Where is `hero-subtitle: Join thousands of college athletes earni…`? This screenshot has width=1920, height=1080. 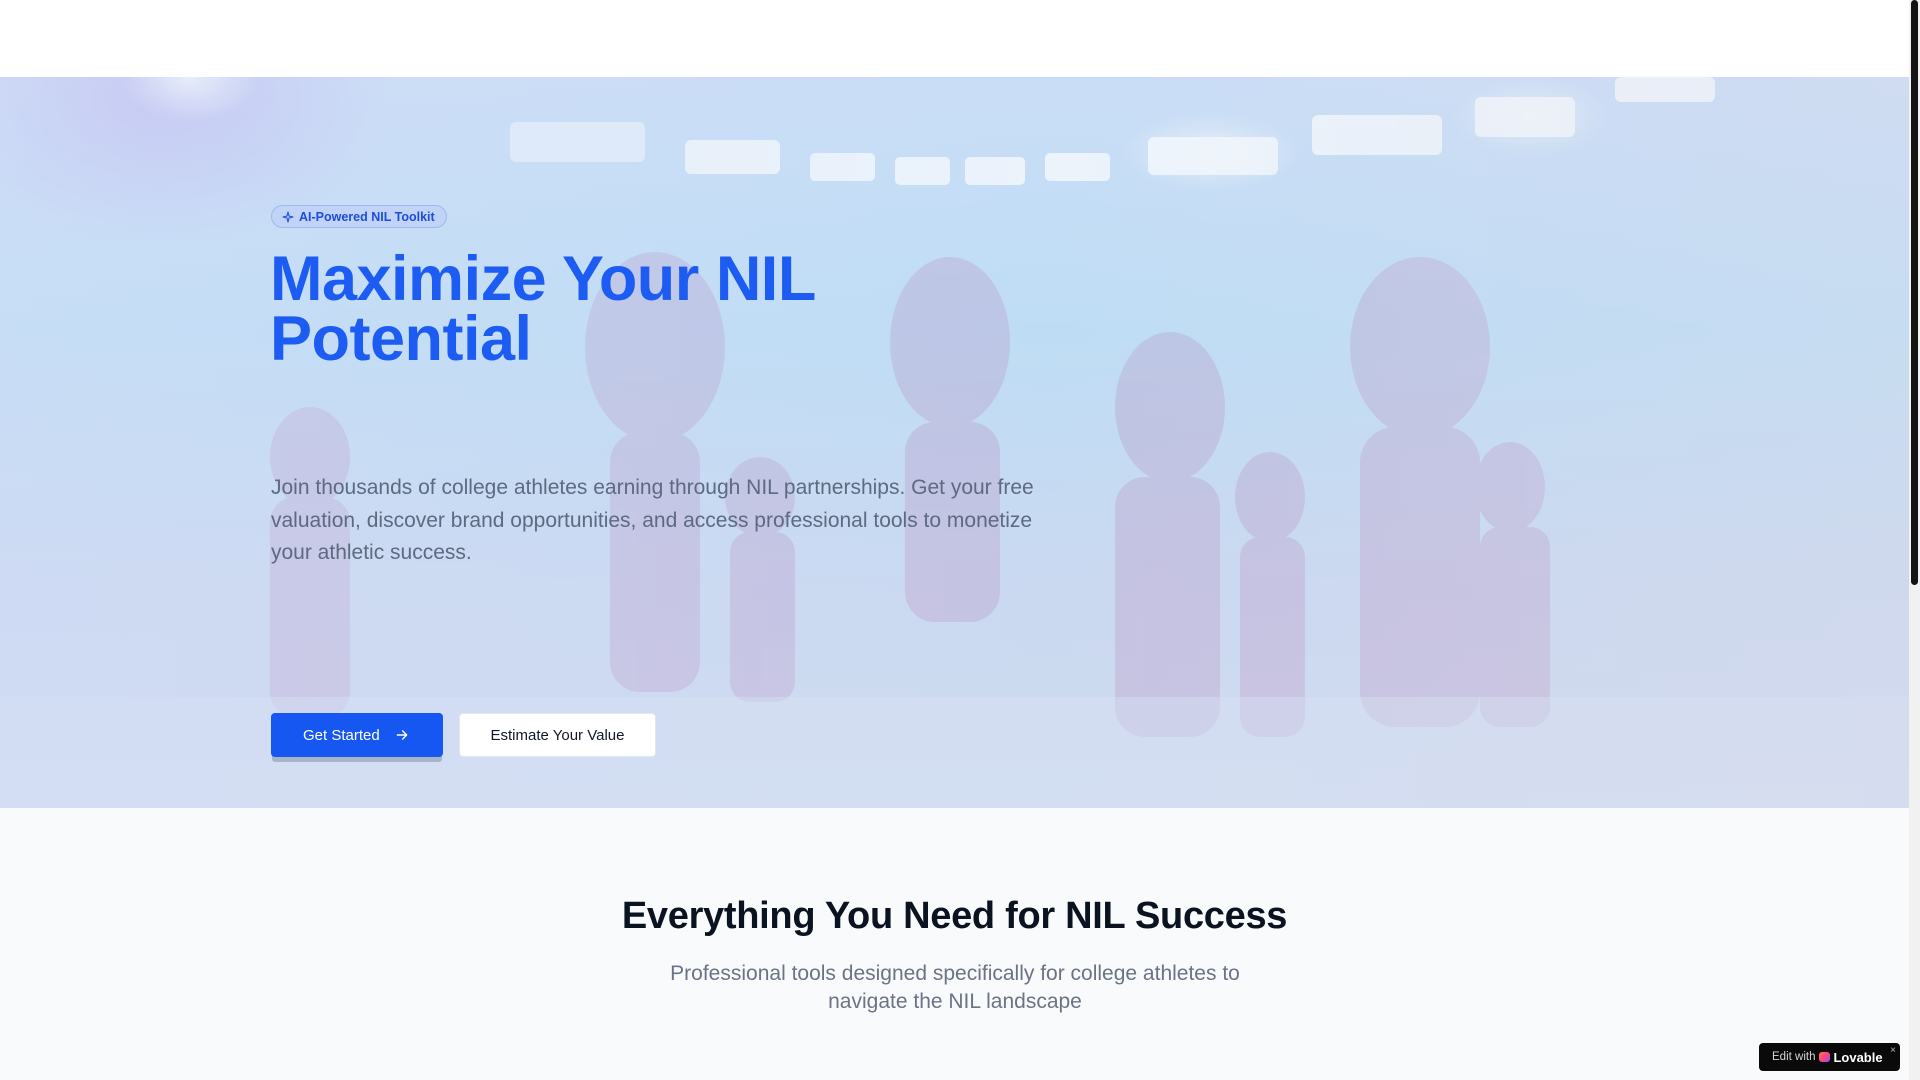 hero-subtitle: Join thousands of college athletes earni… is located at coordinates (652, 520).